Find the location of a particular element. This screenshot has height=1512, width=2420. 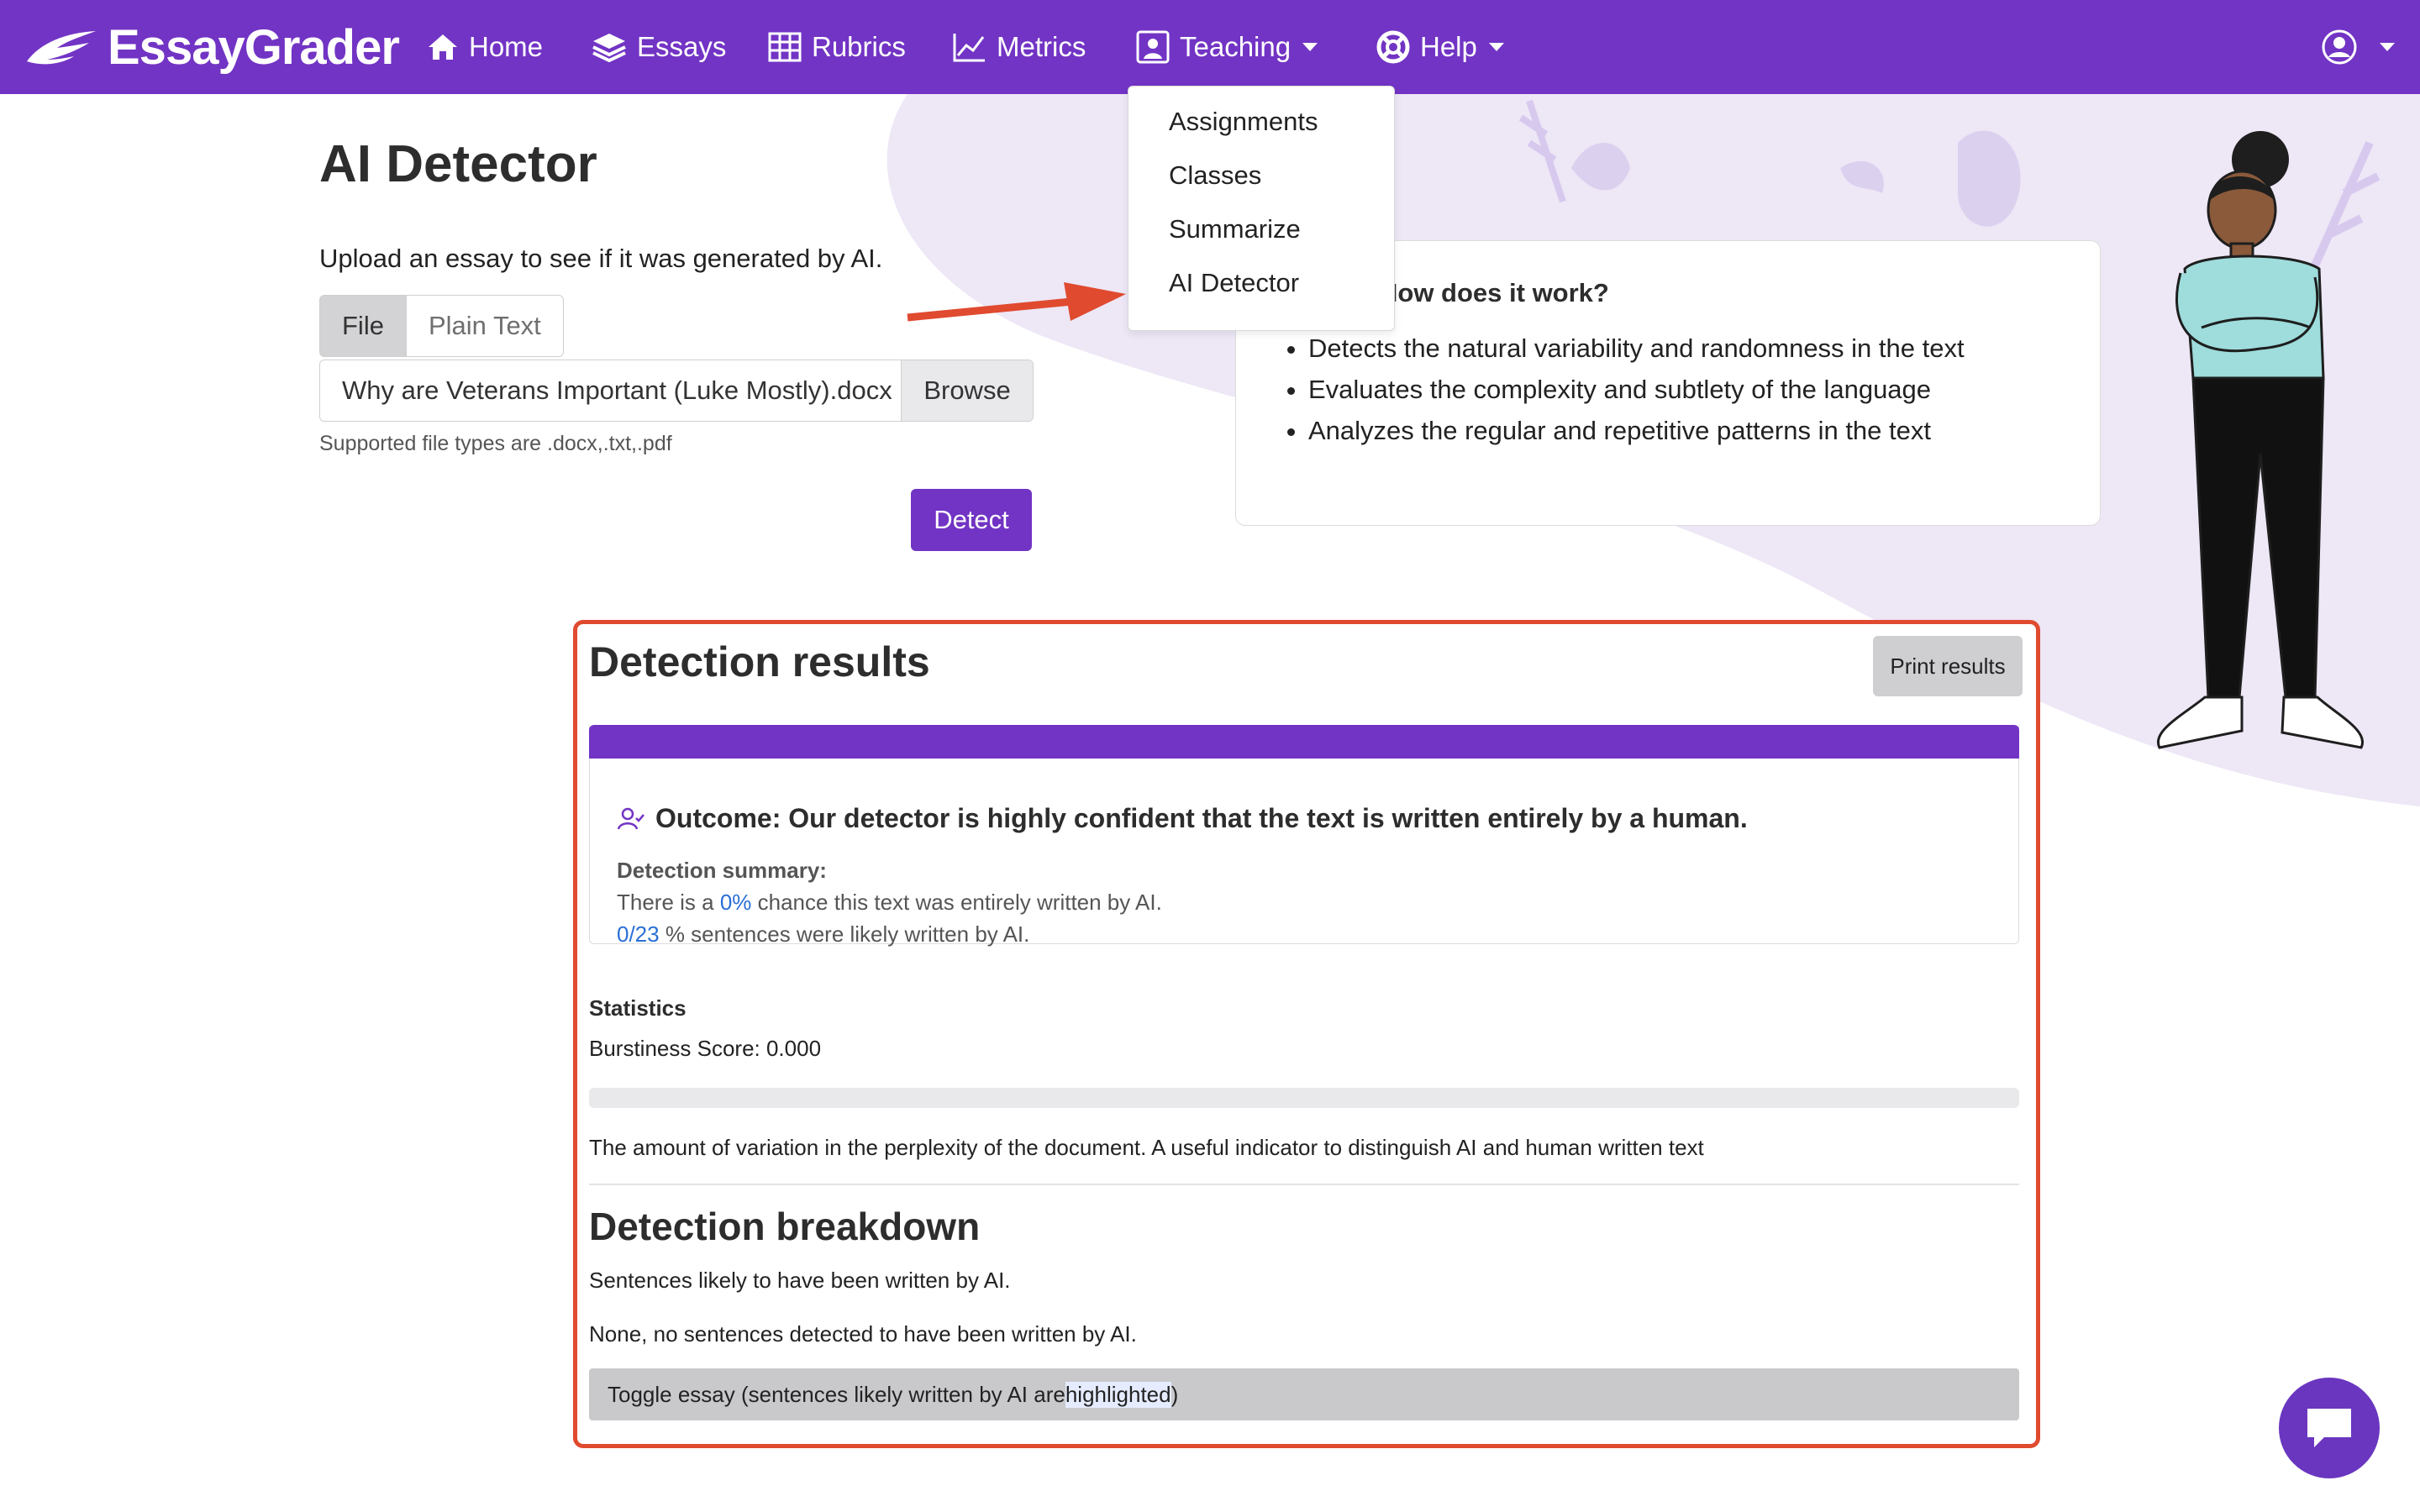

chart-line-icon is located at coordinates (969, 48).